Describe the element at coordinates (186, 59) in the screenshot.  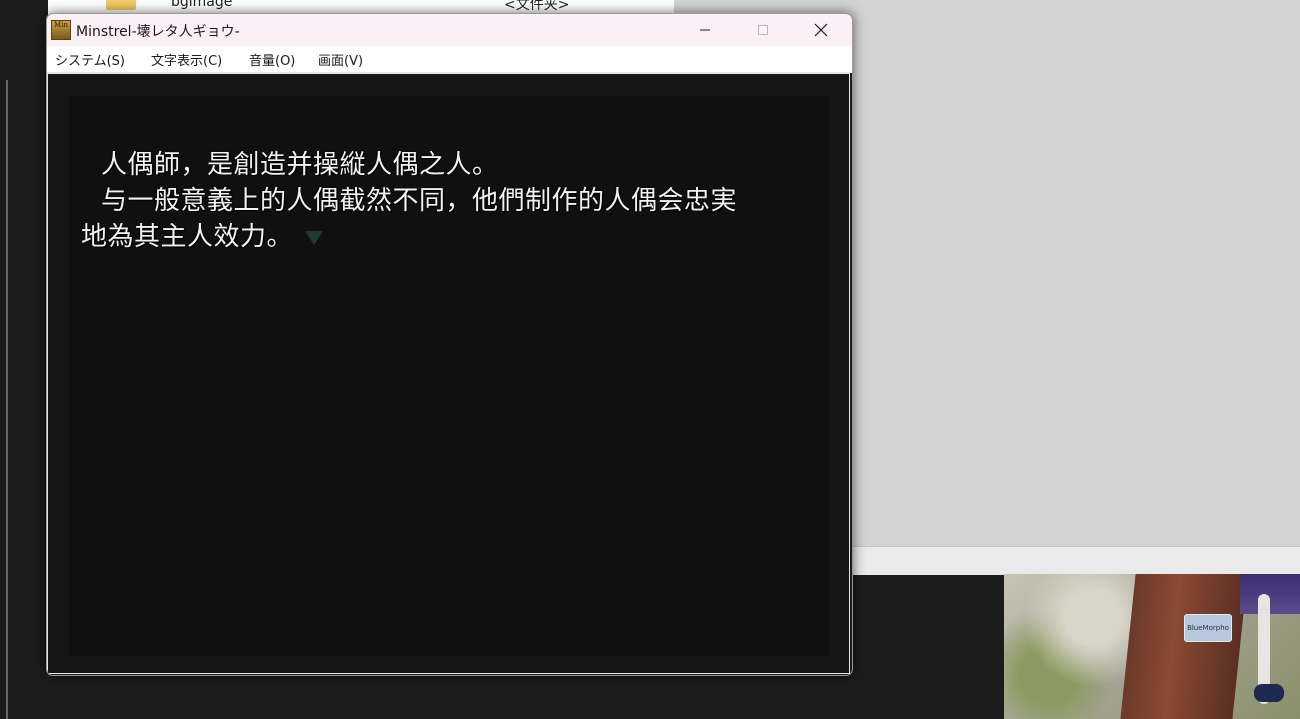
I see `menu-text-display: 文字表示(C)` at that location.